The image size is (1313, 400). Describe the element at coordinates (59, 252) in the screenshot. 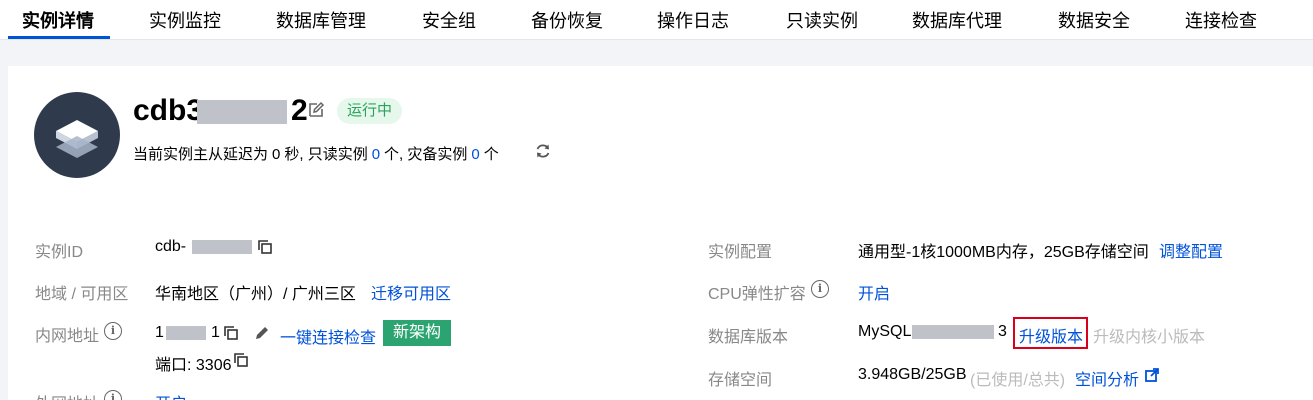

I see `instance-id-label: 实例ID` at that location.